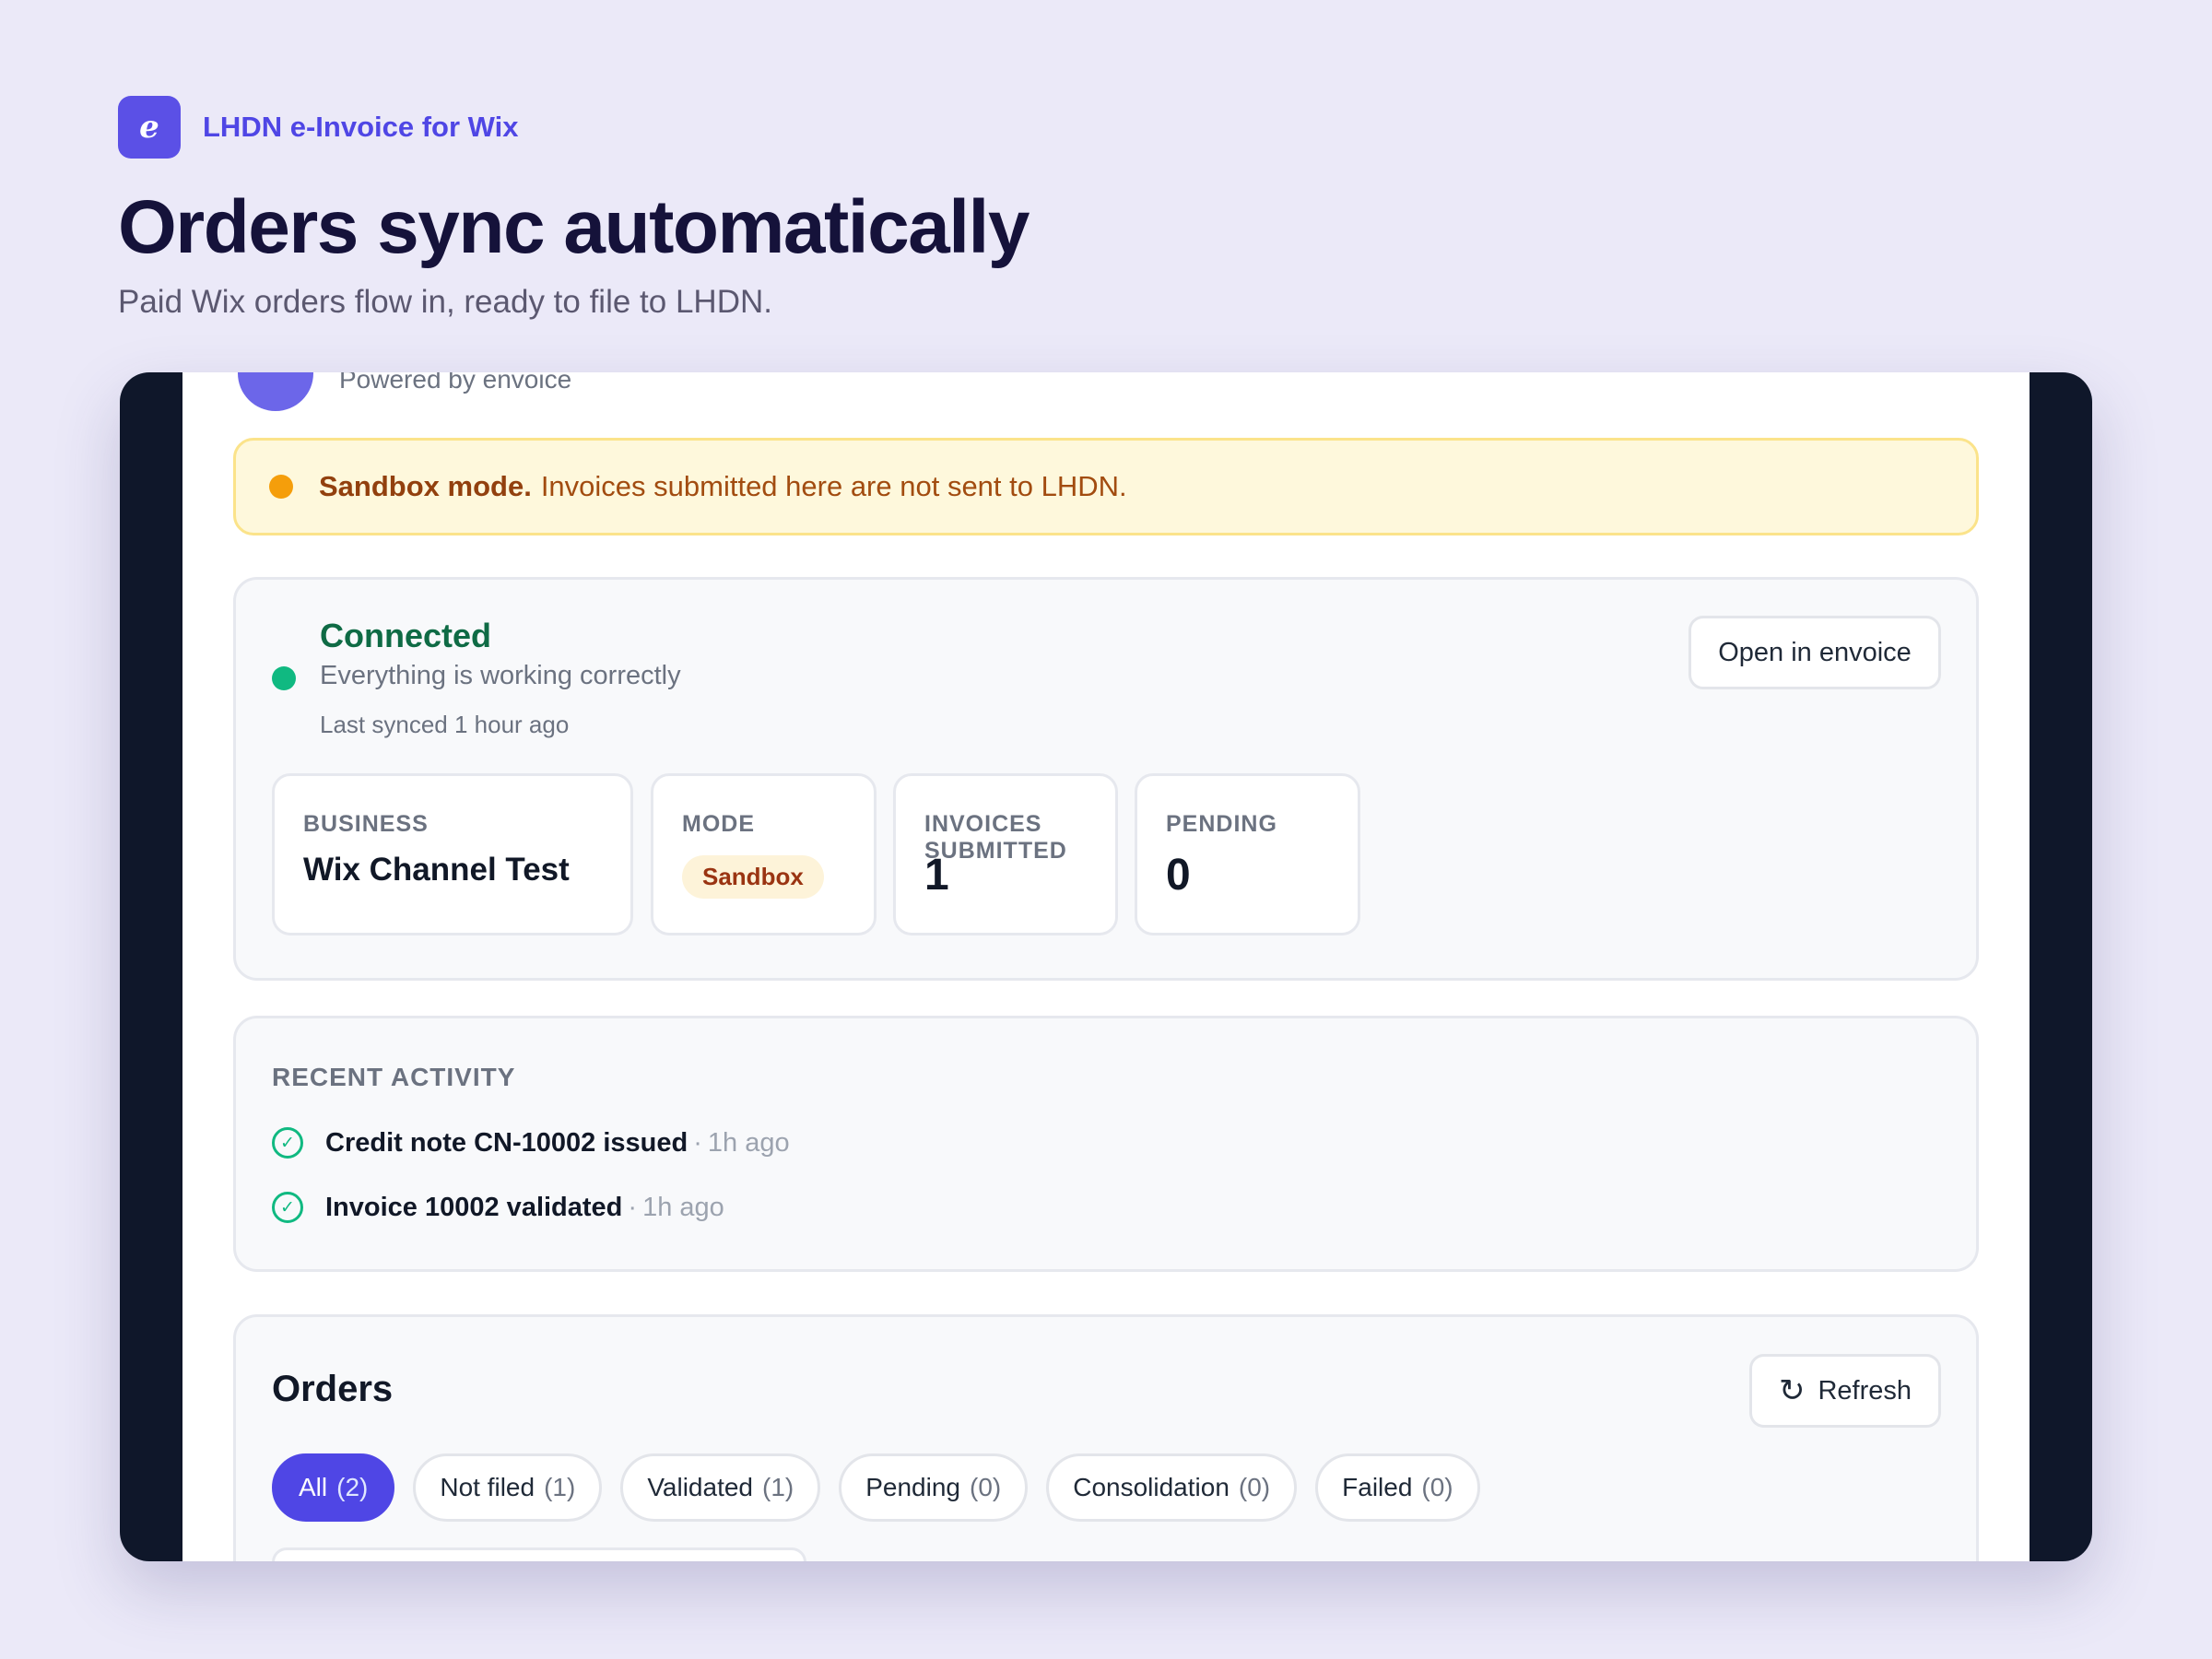  What do you see at coordinates (718, 824) in the screenshot?
I see `tile-label: MODE` at bounding box center [718, 824].